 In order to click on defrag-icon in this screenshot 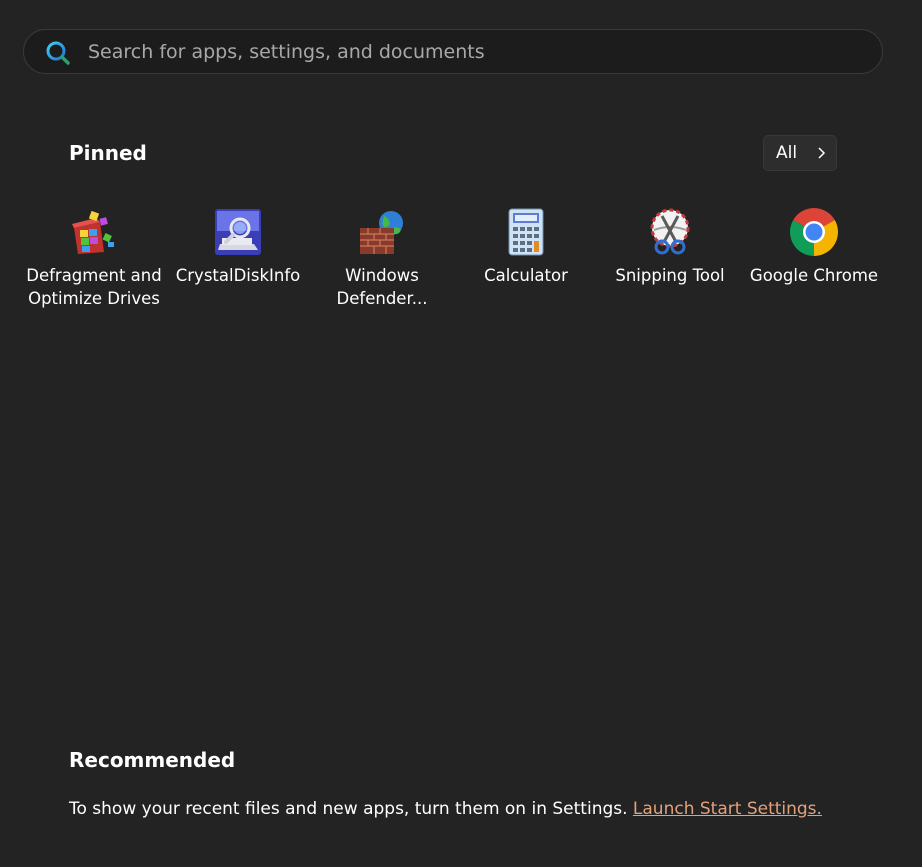, I will do `click(93, 232)`.